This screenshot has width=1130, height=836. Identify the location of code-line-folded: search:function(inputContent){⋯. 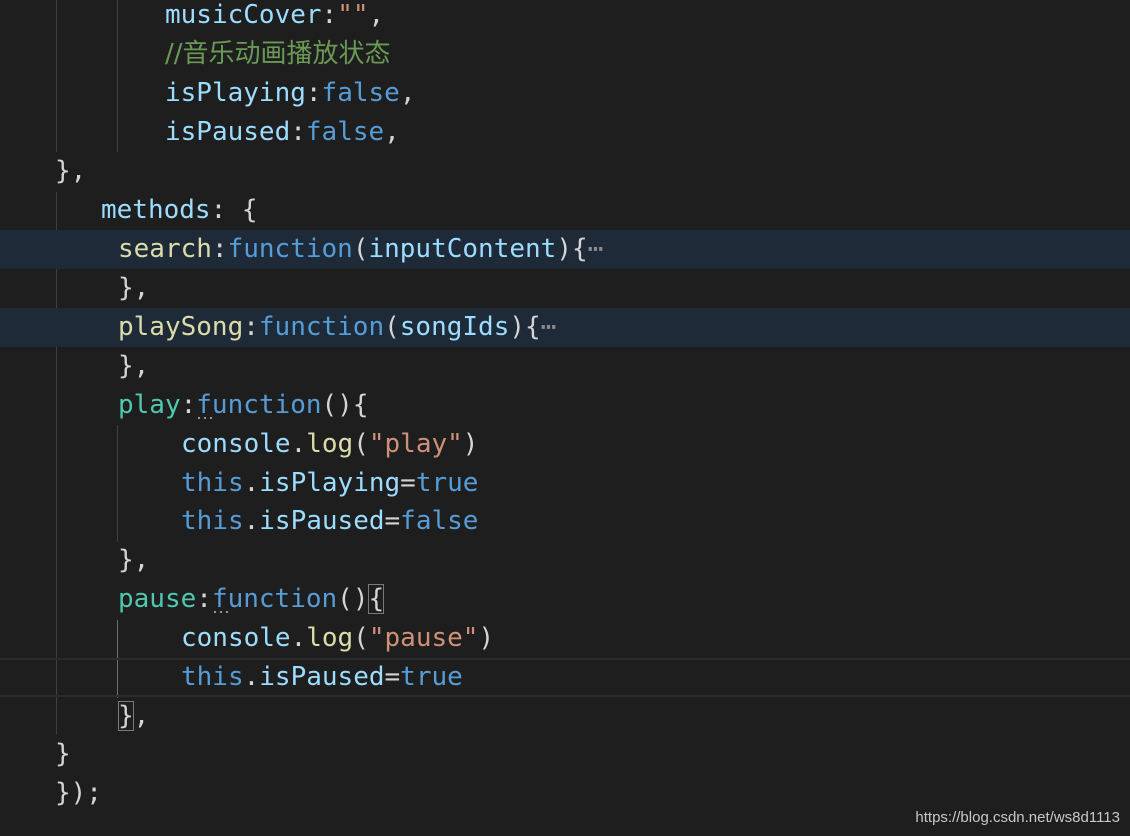
(565, 249).